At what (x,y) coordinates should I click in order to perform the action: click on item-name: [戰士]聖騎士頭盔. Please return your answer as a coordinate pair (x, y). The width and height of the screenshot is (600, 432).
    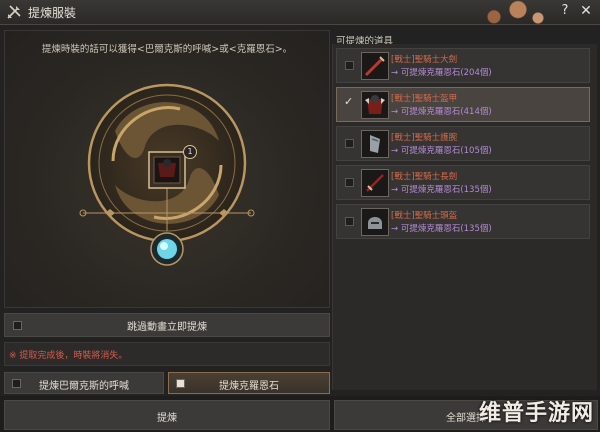
    Looking at the image, I should click on (424, 216).